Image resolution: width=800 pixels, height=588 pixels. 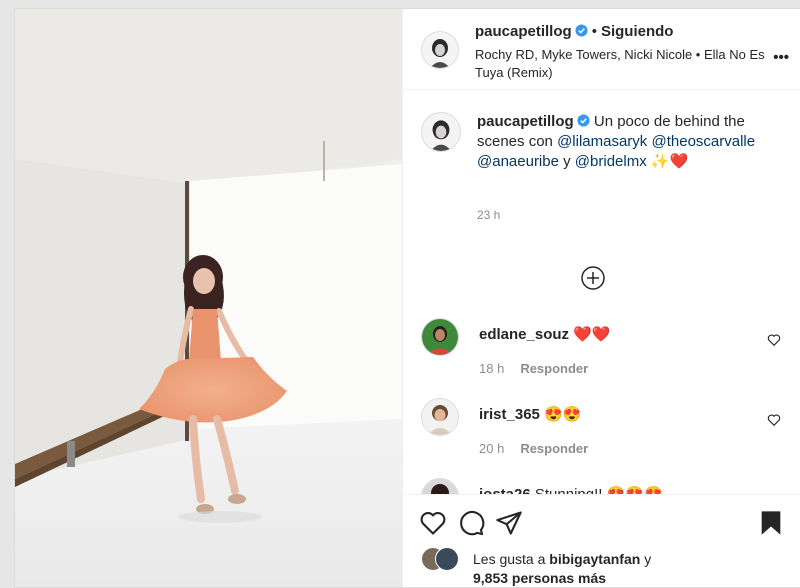 What do you see at coordinates (593, 278) in the screenshot?
I see `plus-circle-icon` at bounding box center [593, 278].